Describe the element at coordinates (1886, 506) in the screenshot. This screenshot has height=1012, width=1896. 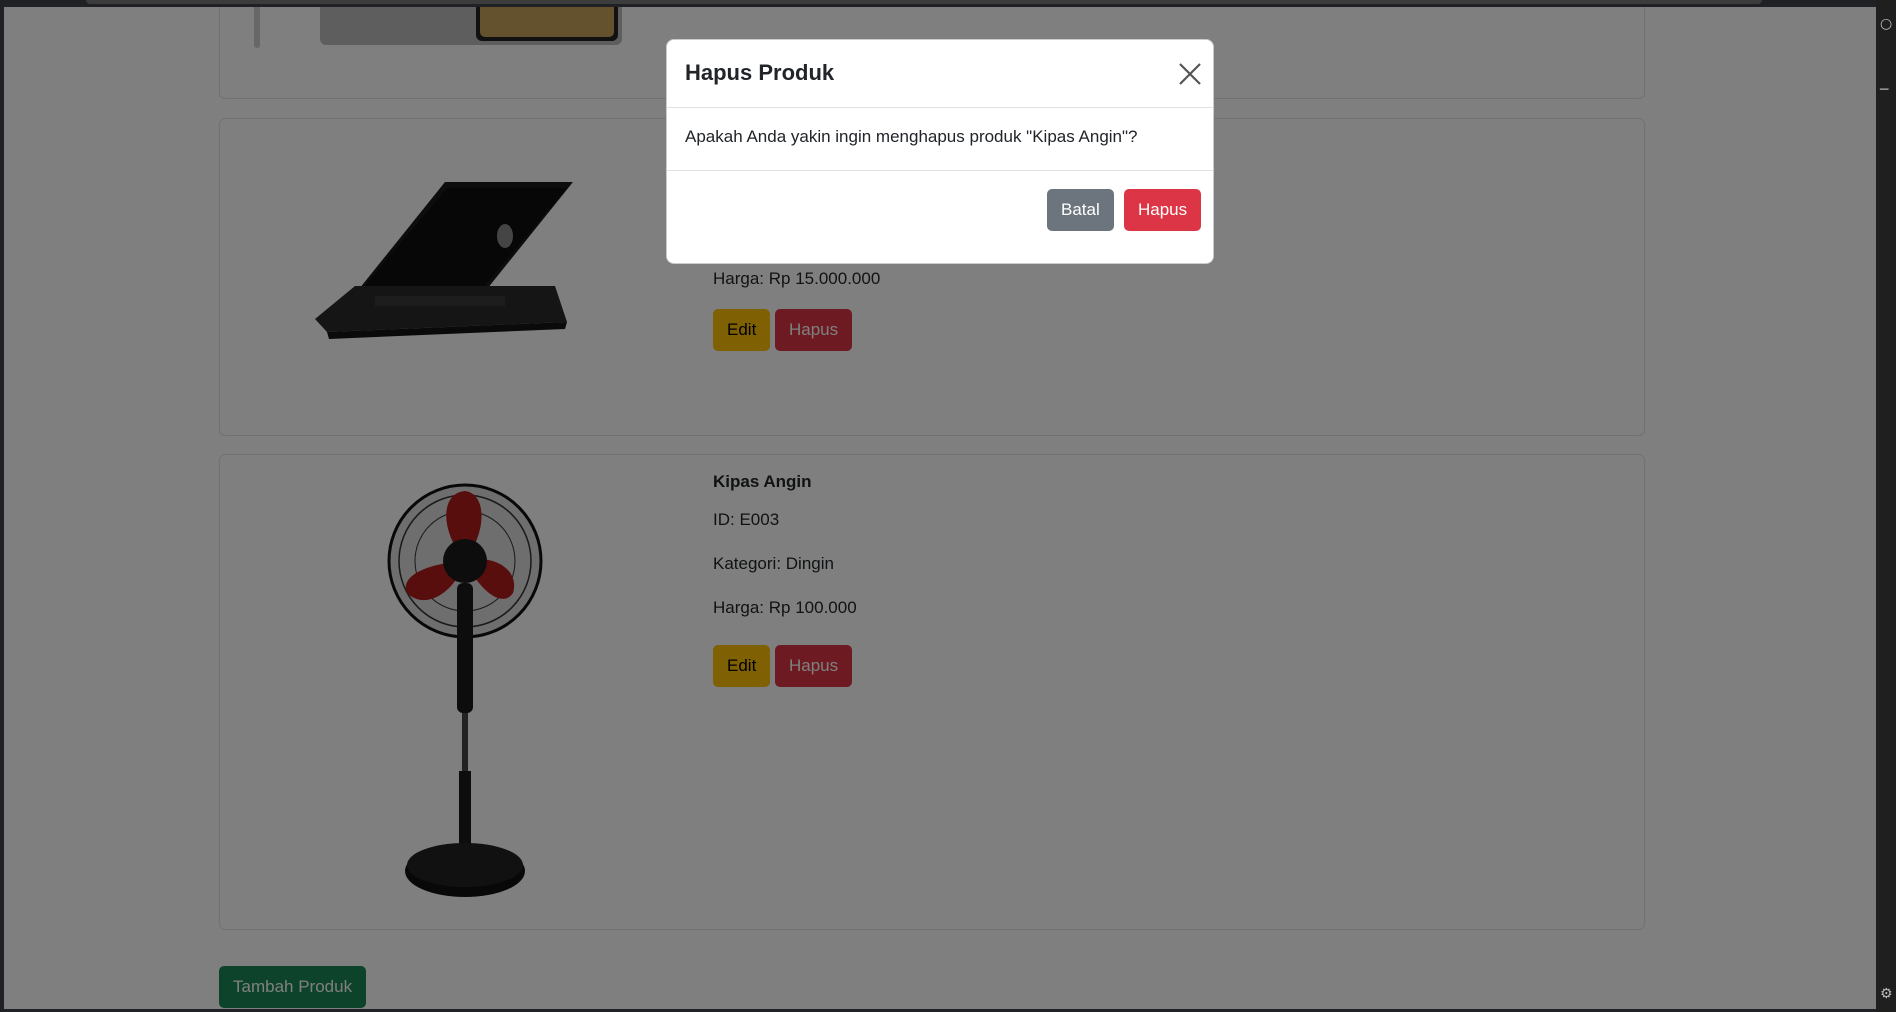
I see `browser-side-rail: ○ ─ ⚙` at that location.